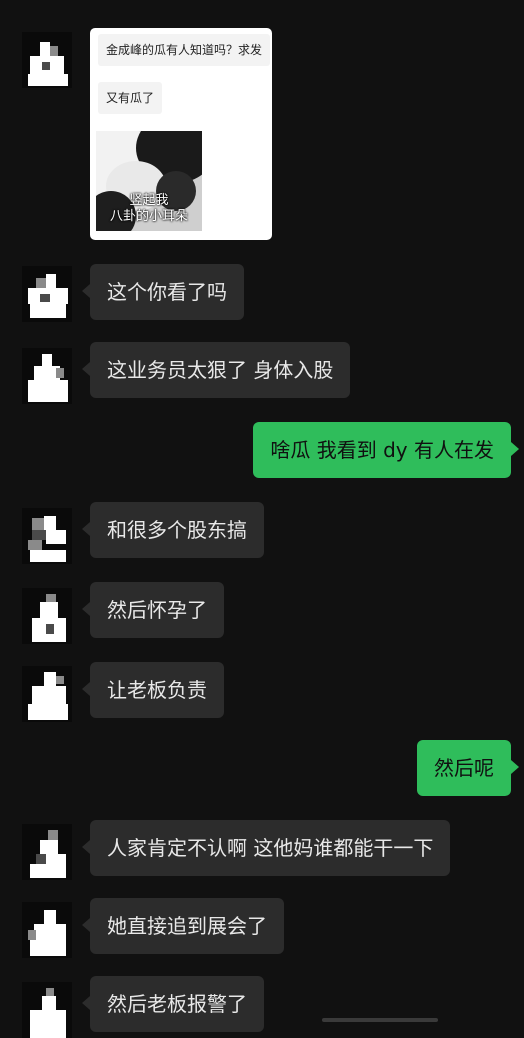 The image size is (524, 1038). I want to click on panda-sticker-image: 竖起我 八卦的小耳朵, so click(149, 181).